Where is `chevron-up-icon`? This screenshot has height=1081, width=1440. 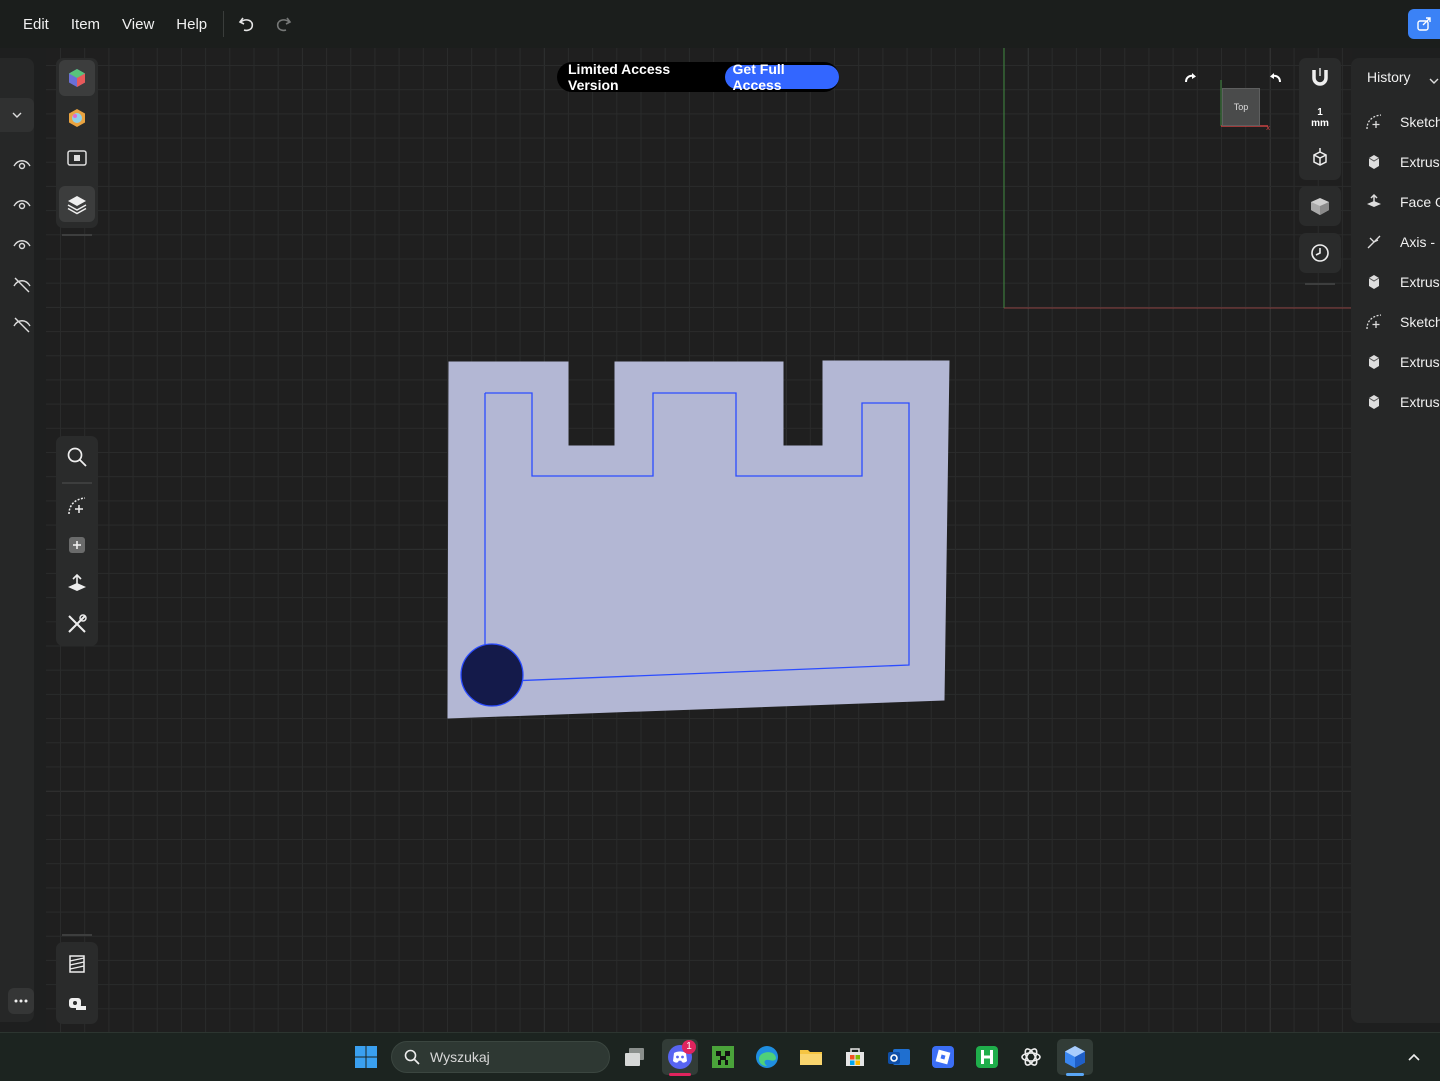 chevron-up-icon is located at coordinates (1414, 1057).